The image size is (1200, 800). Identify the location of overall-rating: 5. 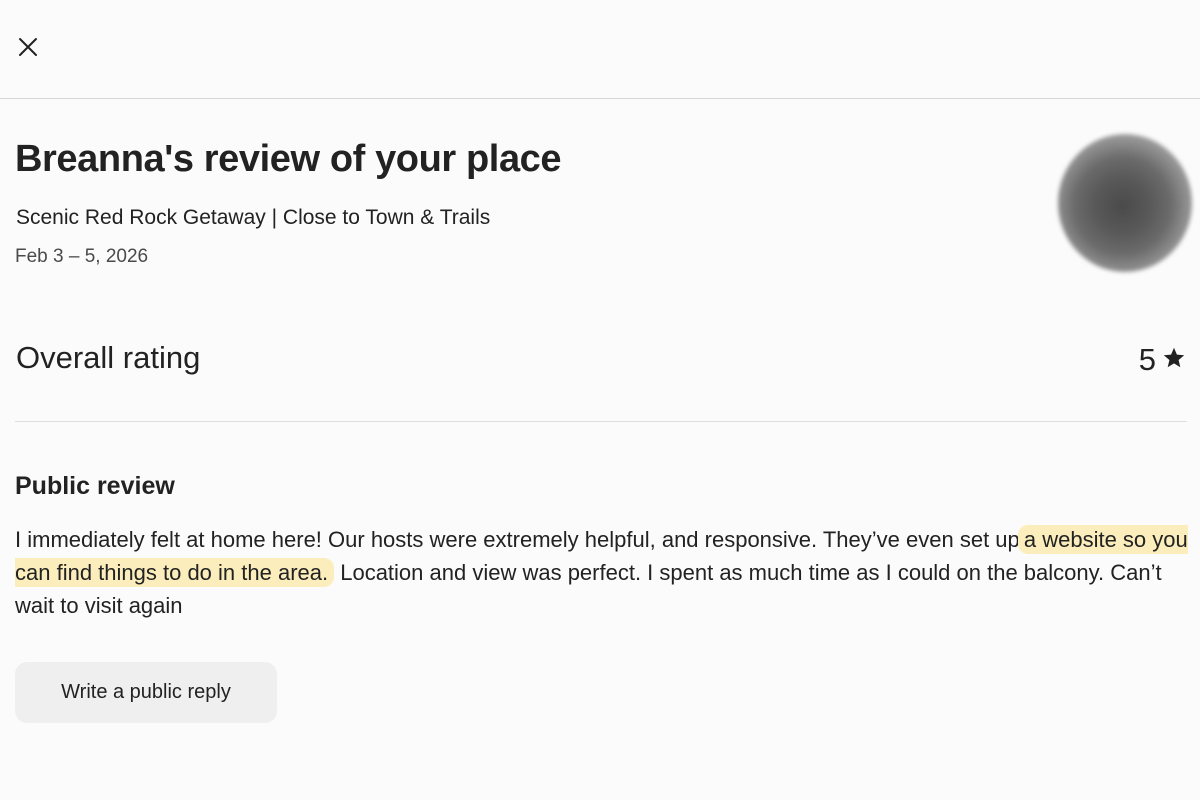
(1162, 360).